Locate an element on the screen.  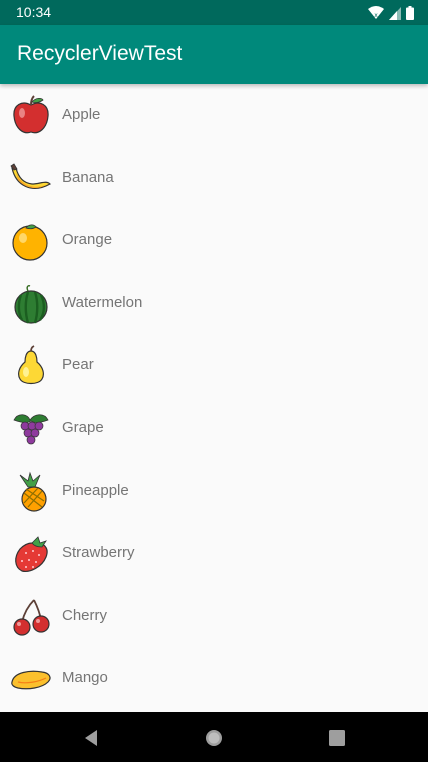
fruit-name: Strawberry is located at coordinates (98, 553).